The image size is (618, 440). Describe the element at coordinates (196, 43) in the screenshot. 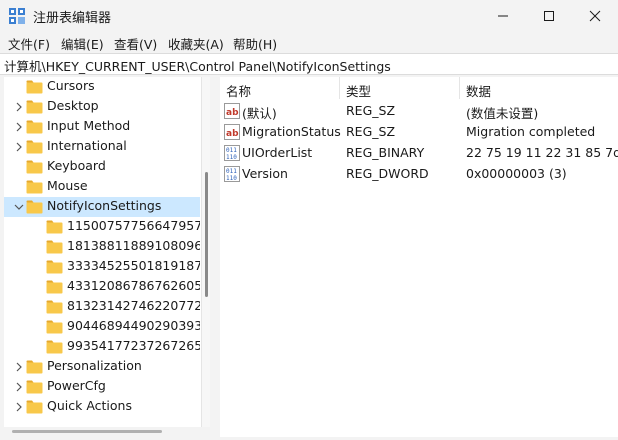

I see `menu-favorites: 收藏夹(A)` at that location.